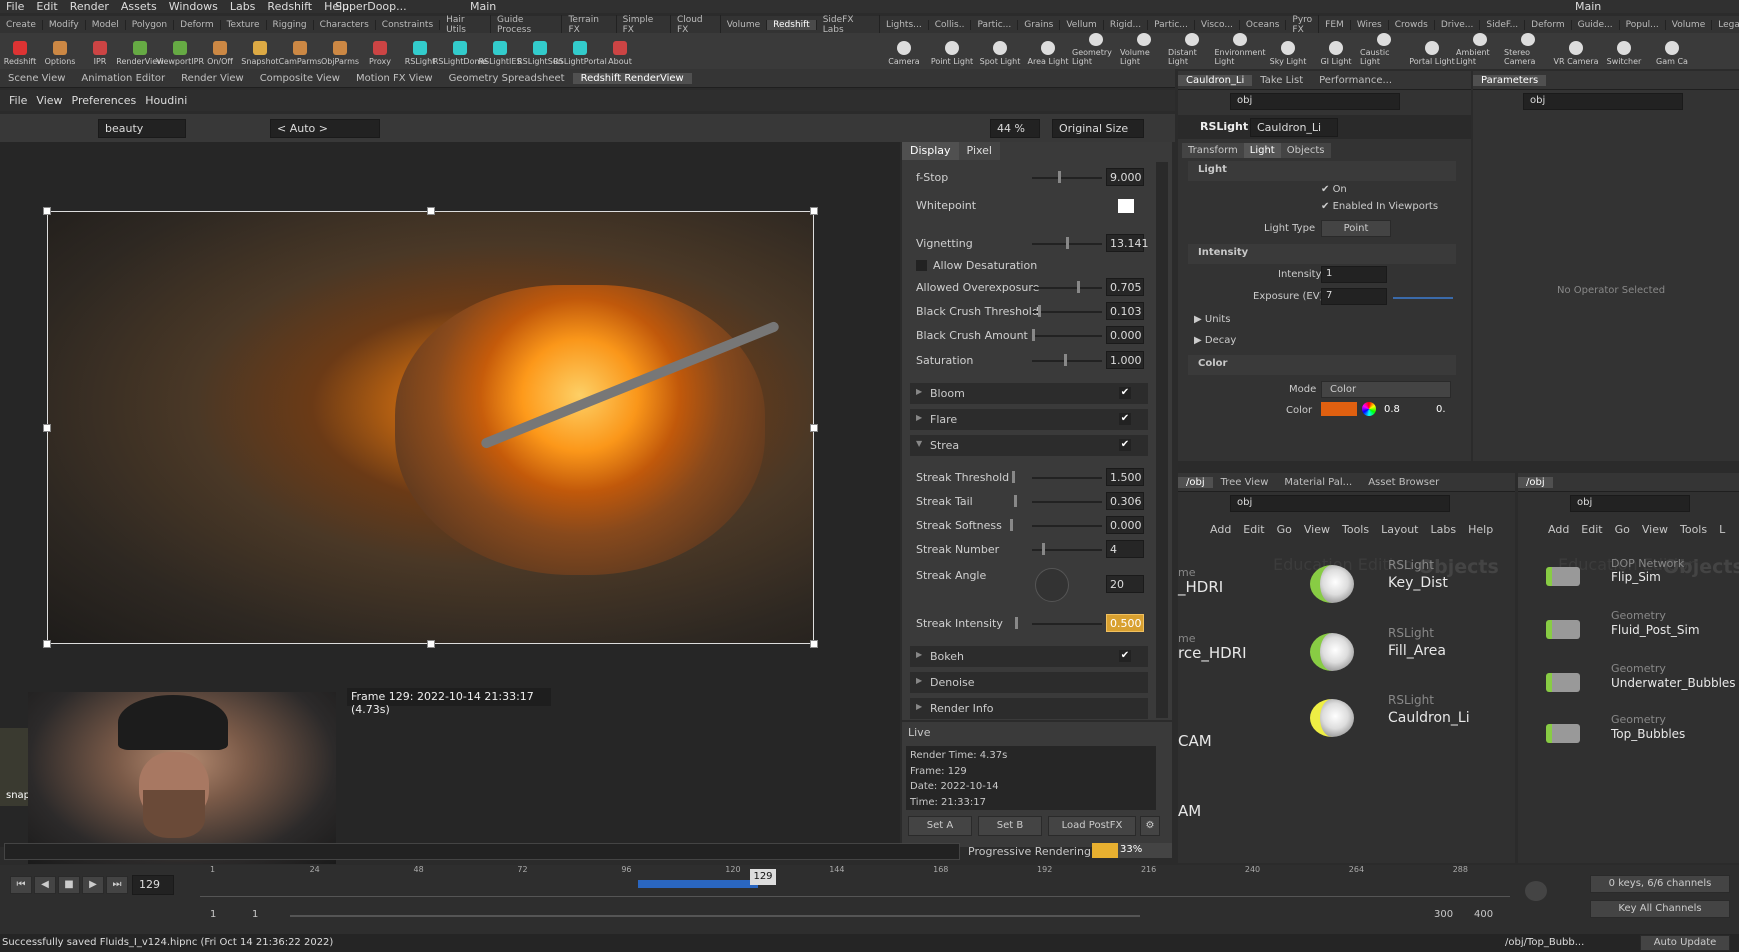 Image resolution: width=1739 pixels, height=952 pixels. I want to click on menu-item: Labs, so click(243, 6).